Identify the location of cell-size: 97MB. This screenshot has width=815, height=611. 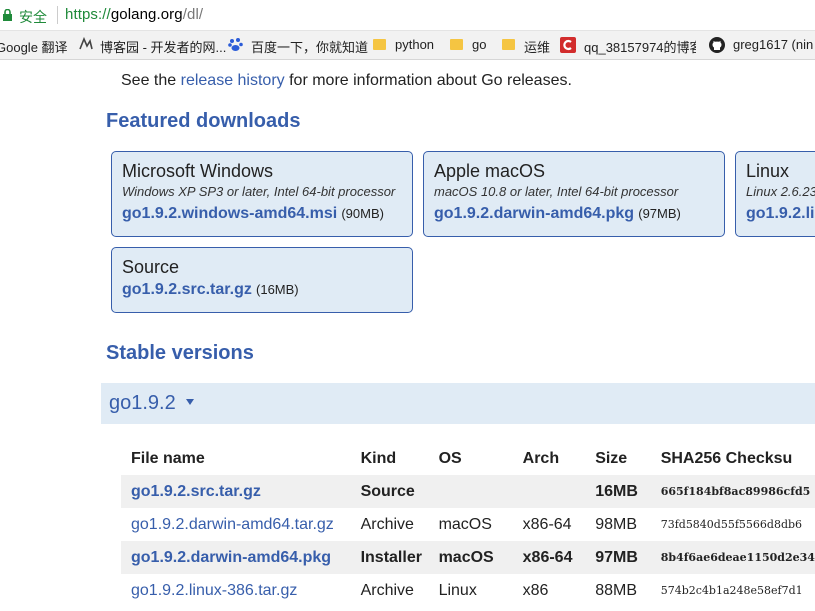
(628, 557).